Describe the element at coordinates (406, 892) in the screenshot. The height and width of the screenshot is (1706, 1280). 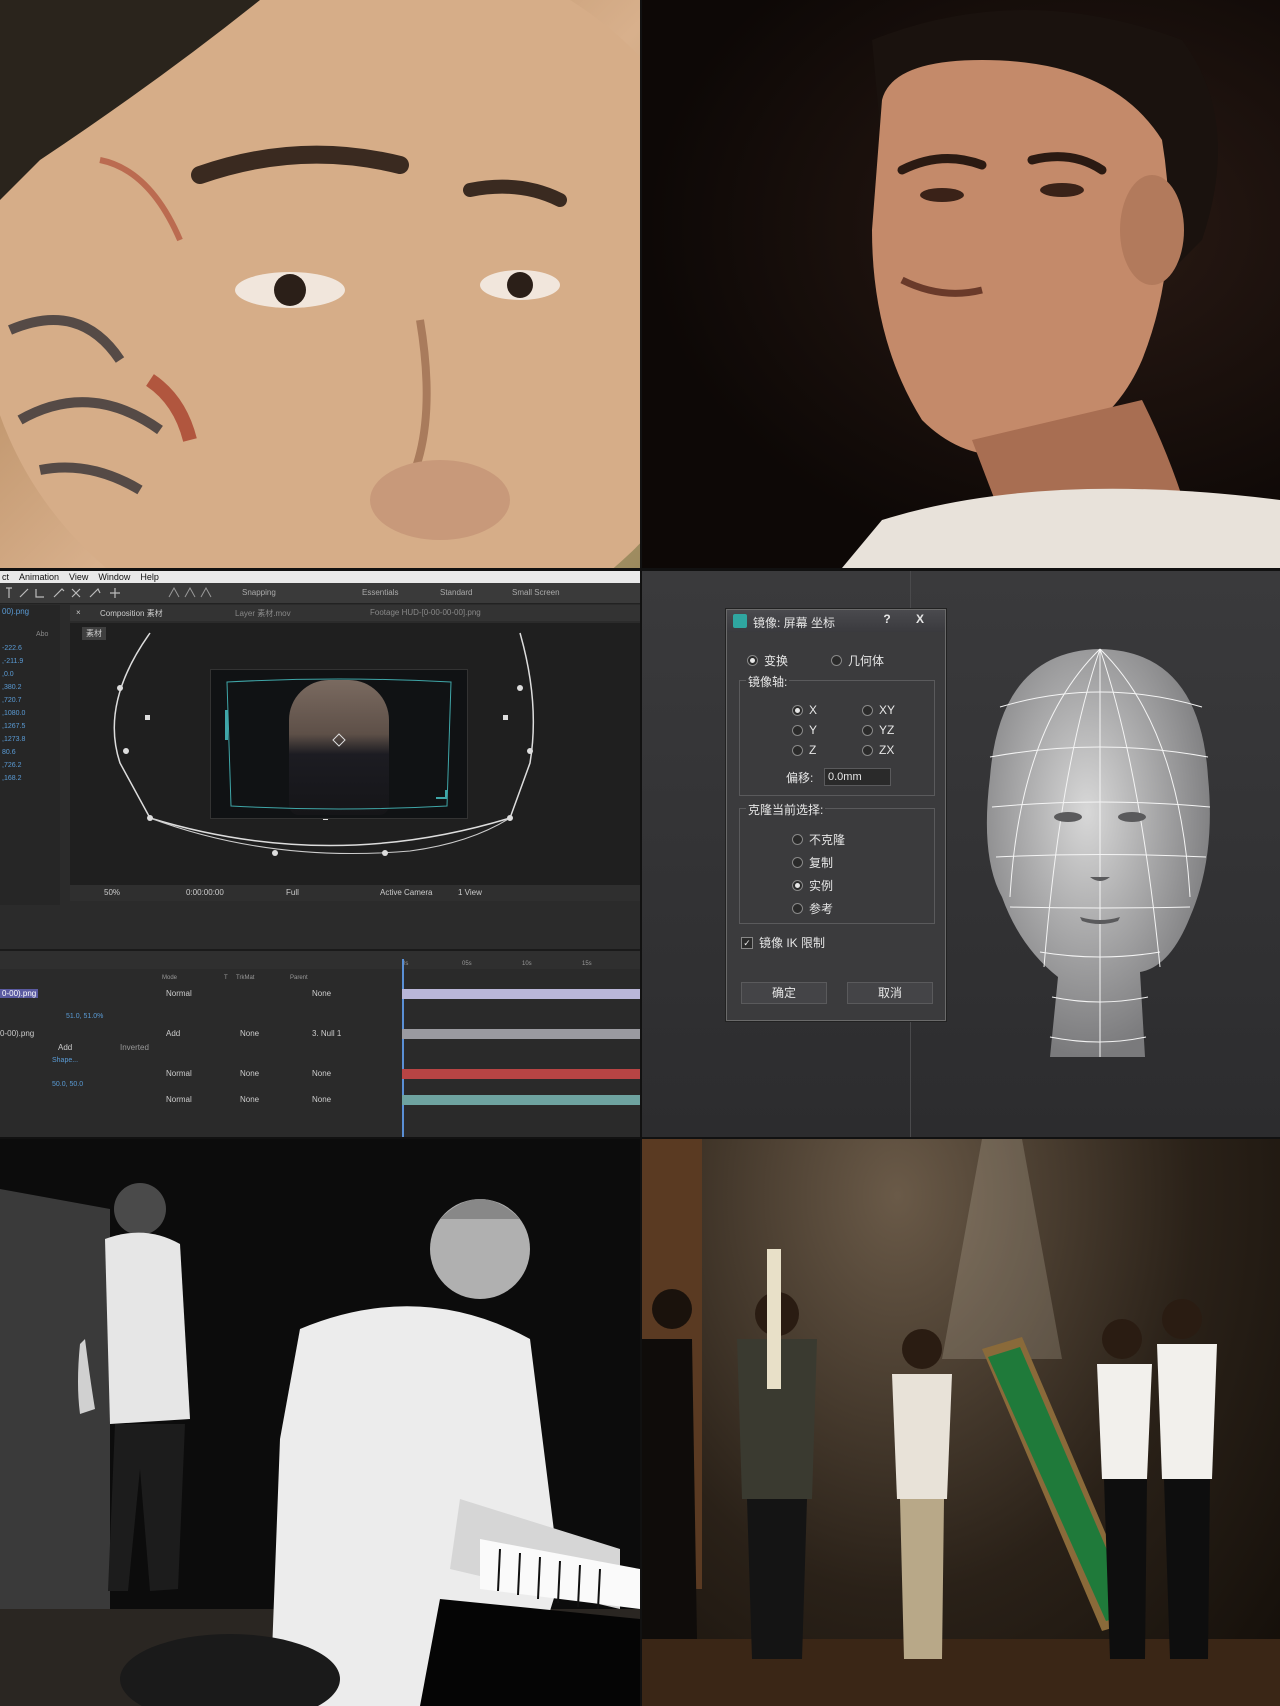
I see `camera-dropdown: Active Camera` at that location.